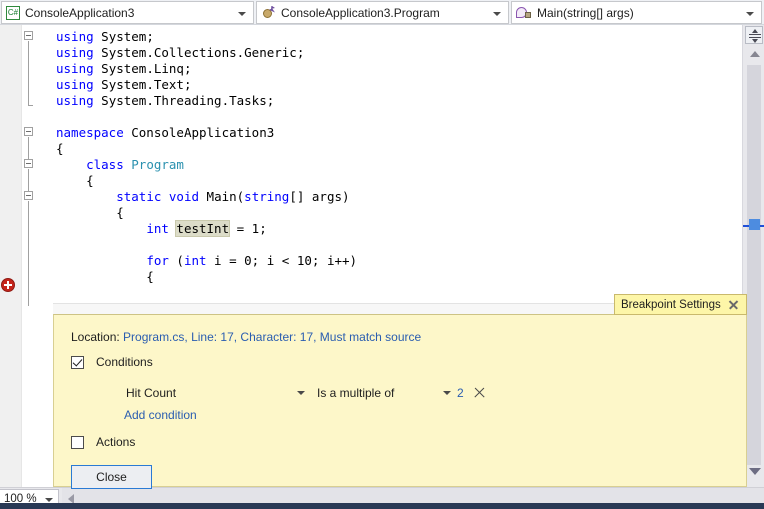 Image resolution: width=764 pixels, height=509 pixels. I want to click on code-line: using System.Text;, so click(124, 84).